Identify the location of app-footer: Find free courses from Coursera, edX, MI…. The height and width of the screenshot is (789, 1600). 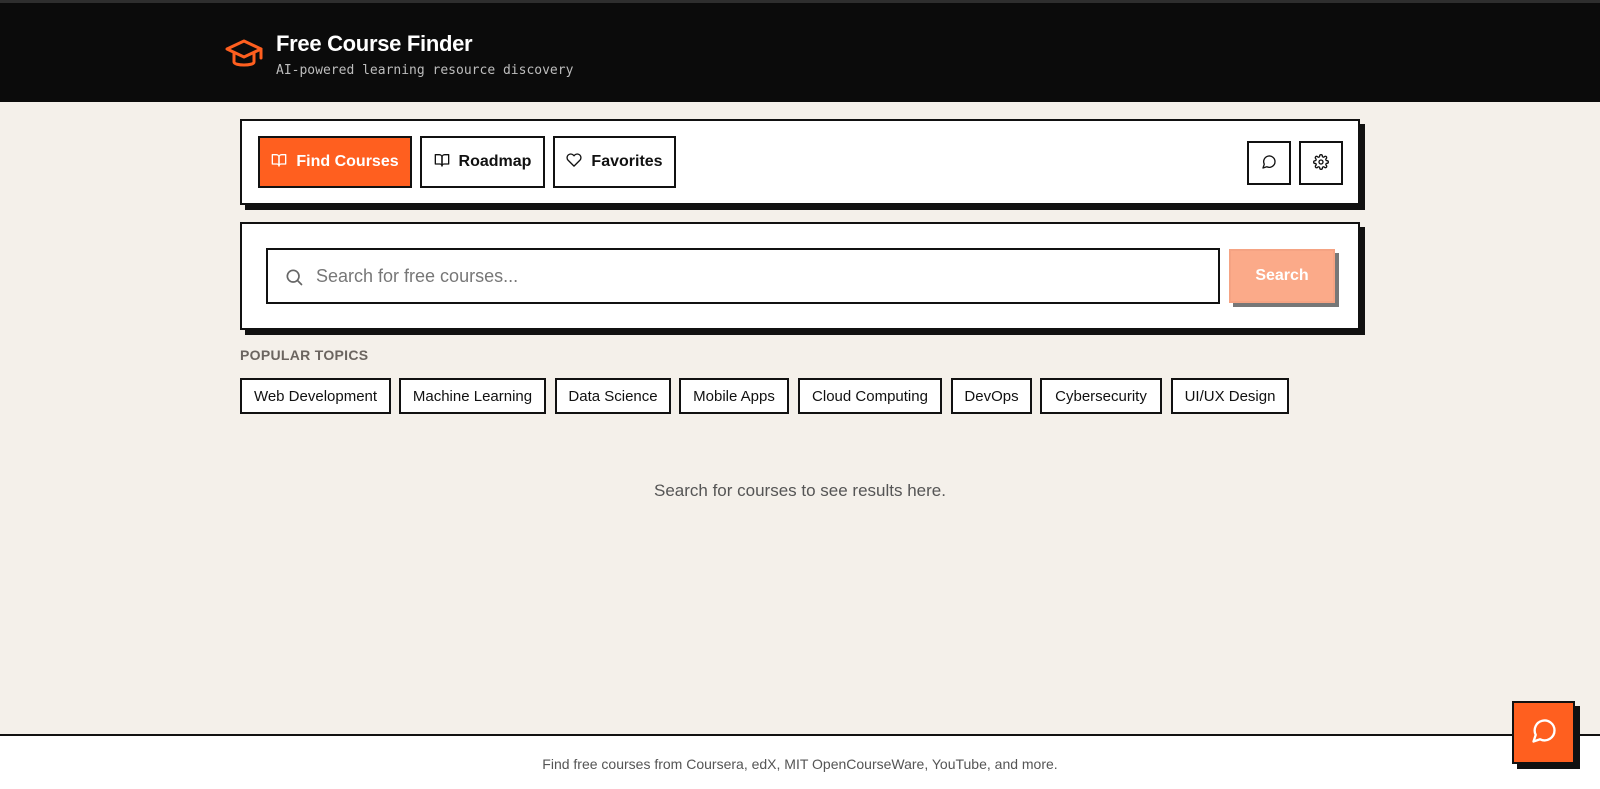
(800, 761).